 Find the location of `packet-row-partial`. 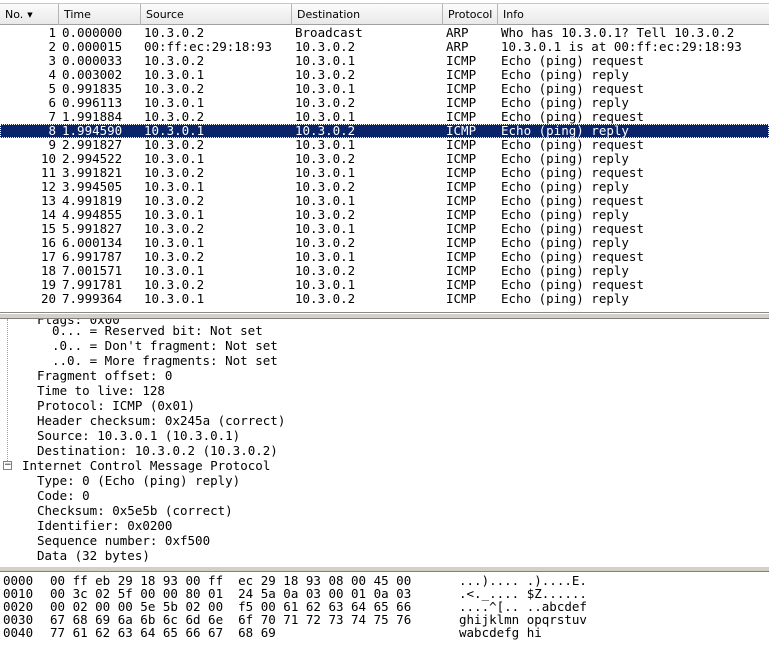

packet-row-partial is located at coordinates (384, 309).